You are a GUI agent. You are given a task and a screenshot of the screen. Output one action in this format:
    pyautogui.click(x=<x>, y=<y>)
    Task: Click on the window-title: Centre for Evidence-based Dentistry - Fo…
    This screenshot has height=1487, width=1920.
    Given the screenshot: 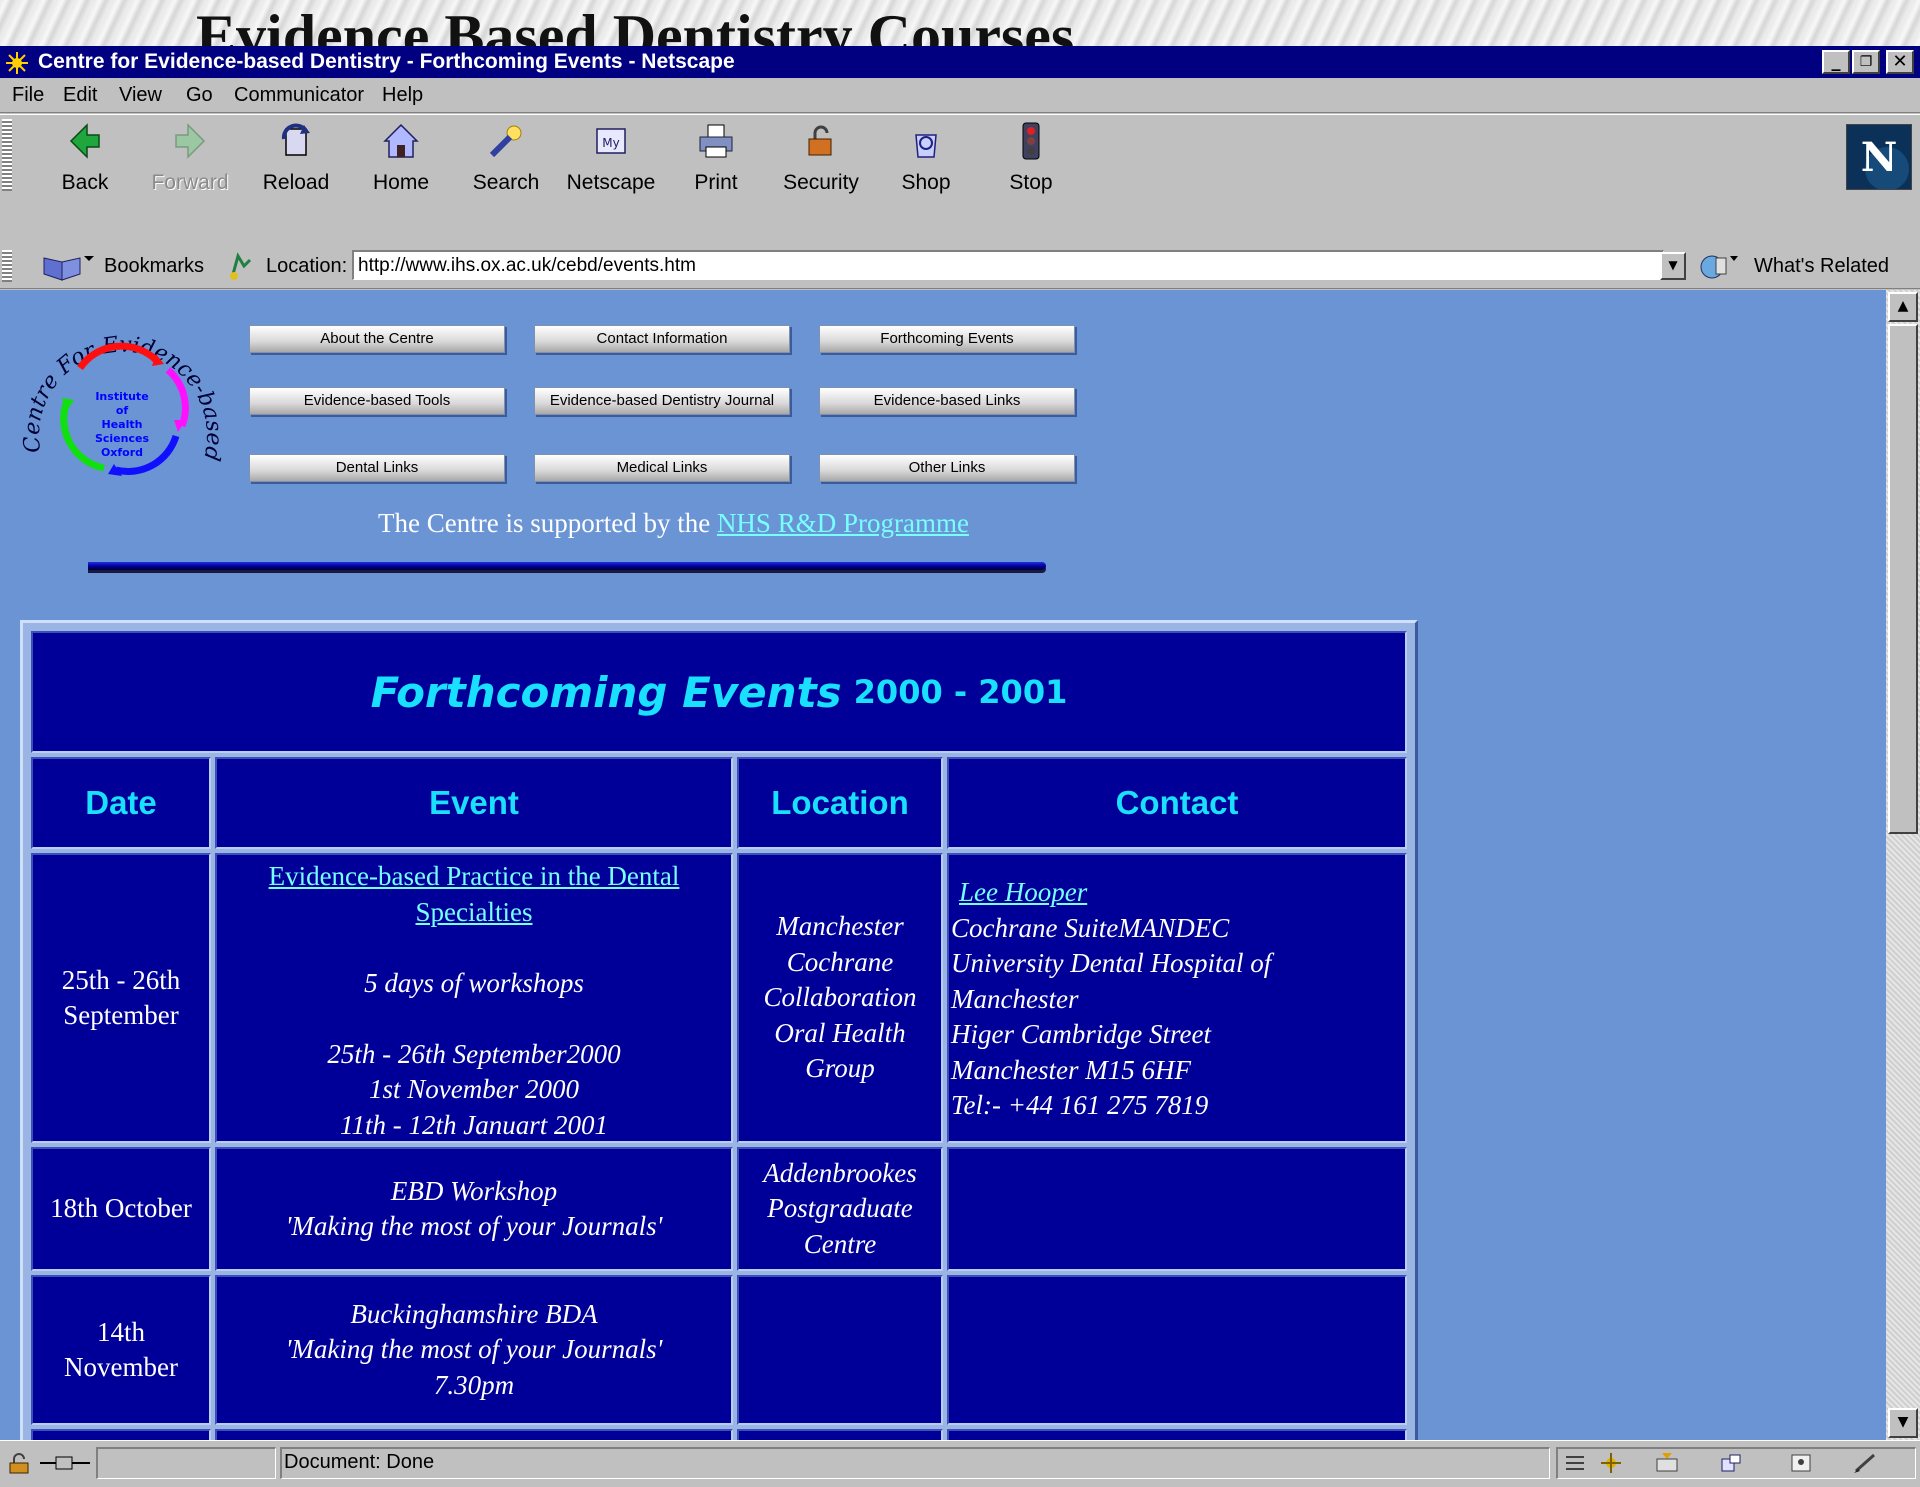 What is the action you would take?
    pyautogui.click(x=386, y=61)
    